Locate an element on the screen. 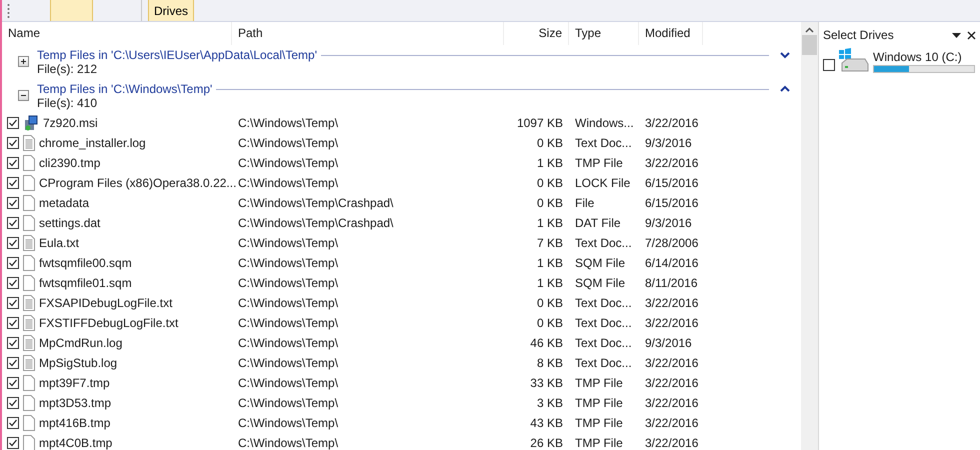 This screenshot has height=450, width=980. date-cell-text: 7/28/2006 is located at coordinates (672, 243).